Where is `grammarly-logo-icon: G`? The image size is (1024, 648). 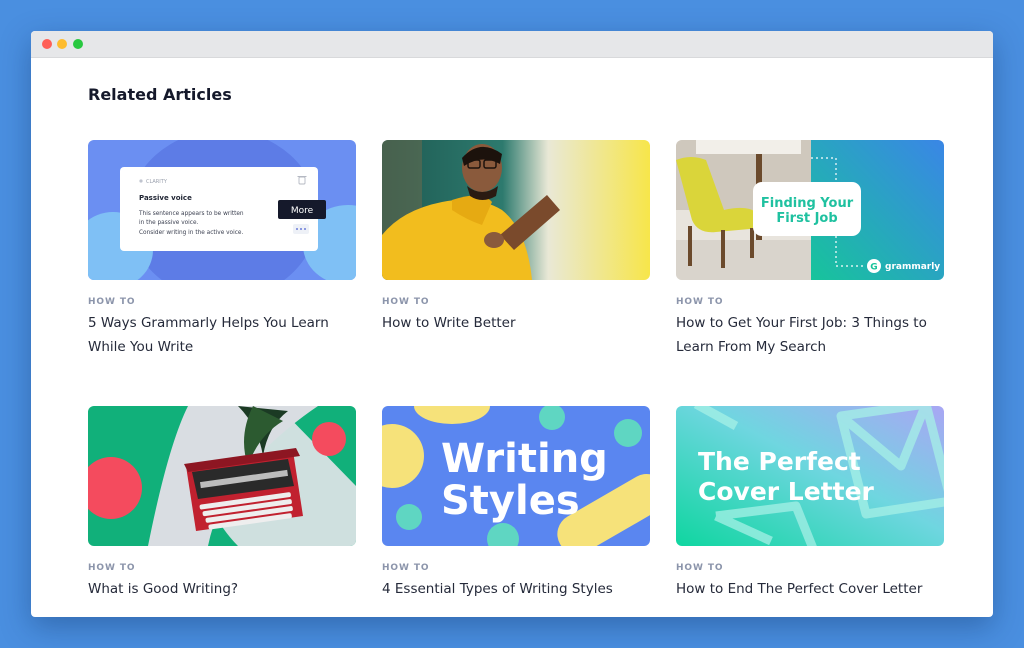 grammarly-logo-icon: G is located at coordinates (874, 266).